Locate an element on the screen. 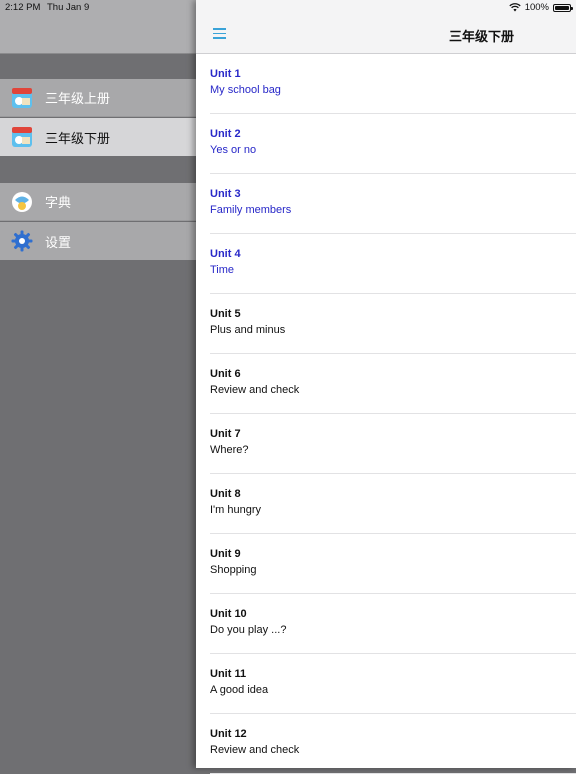 The image size is (576, 774). unit-title: I'm hungry is located at coordinates (236, 510).